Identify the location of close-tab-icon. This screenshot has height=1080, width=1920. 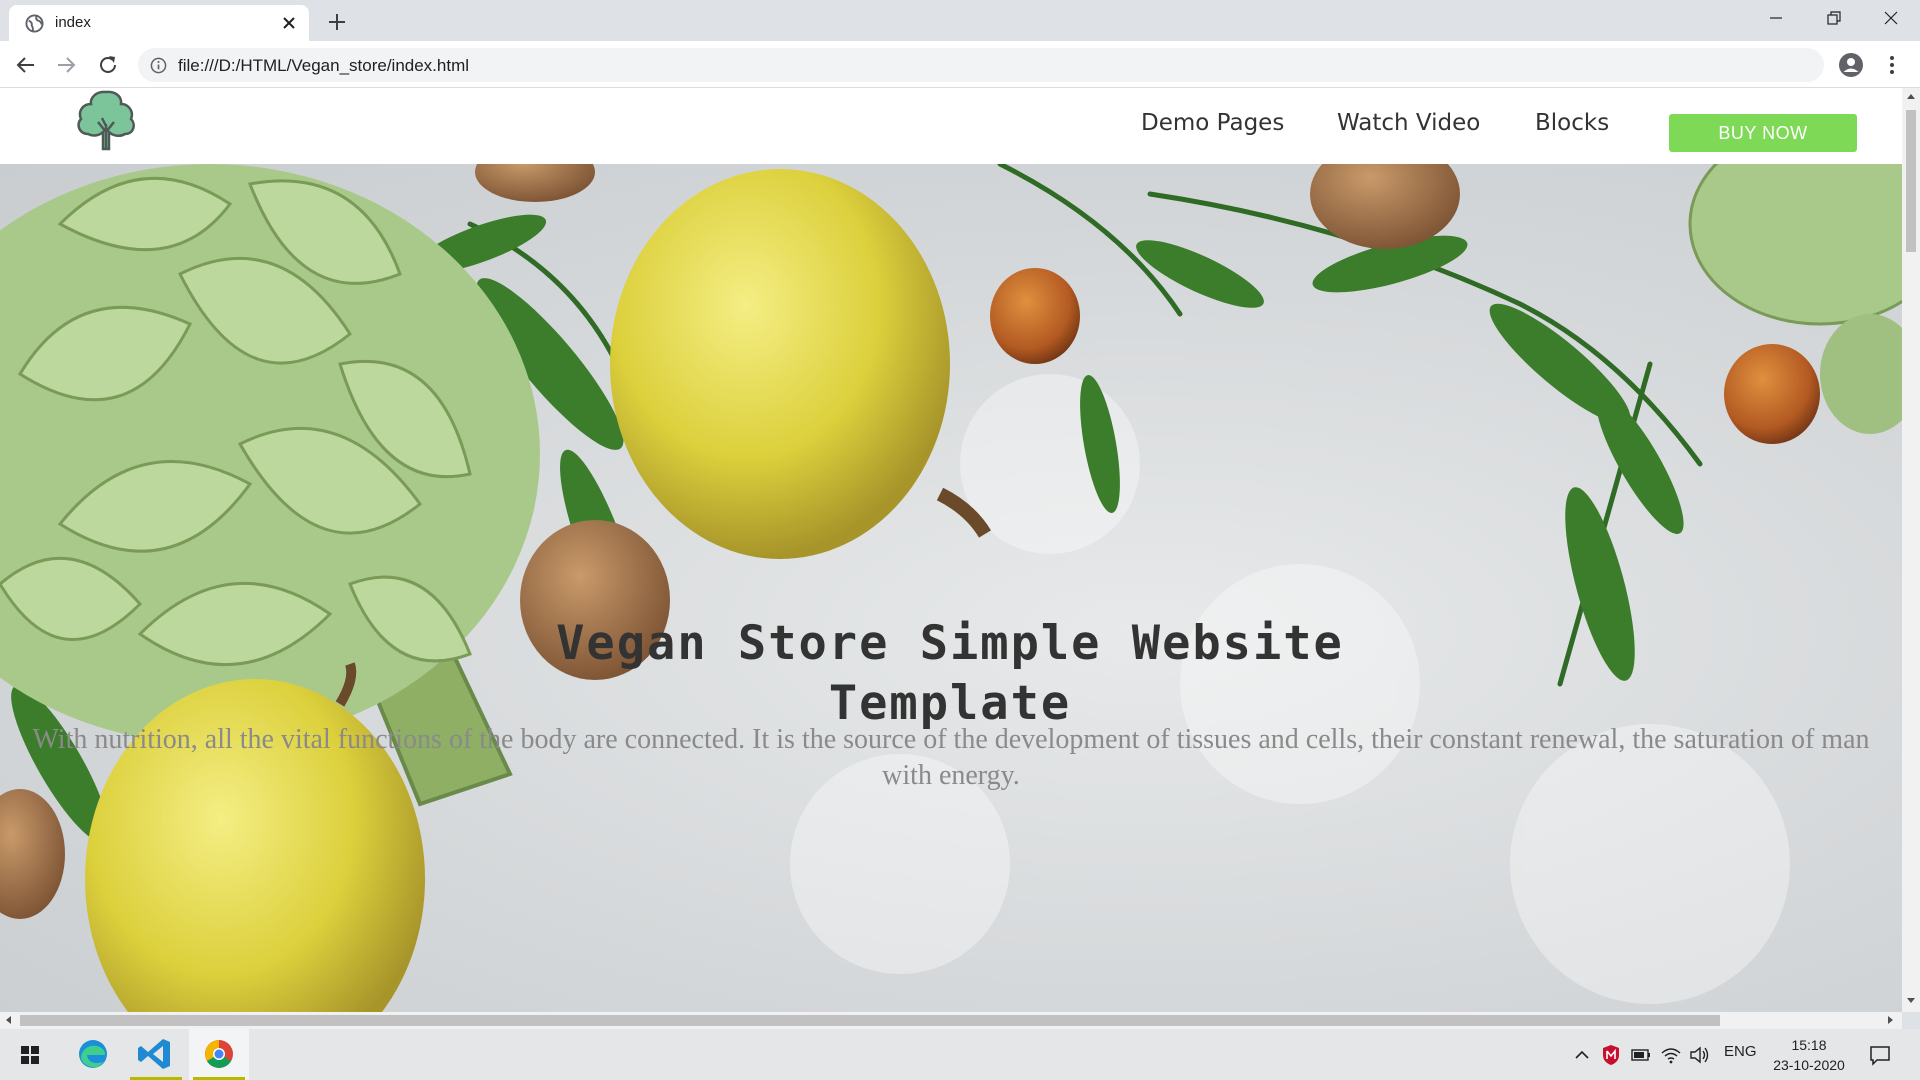
(289, 23).